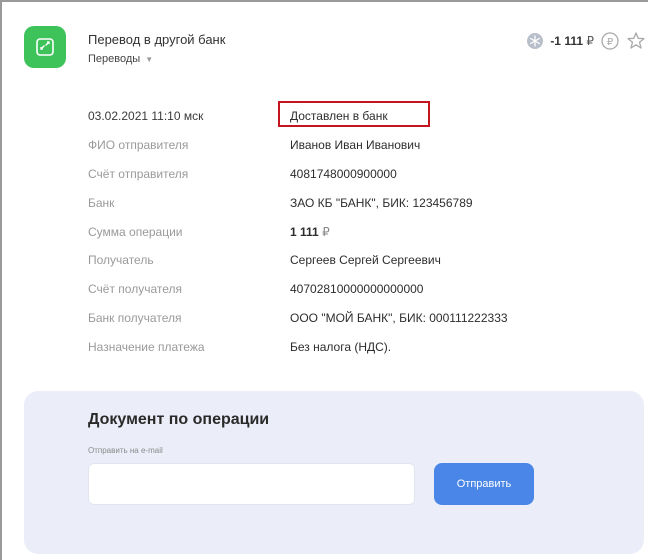  What do you see at coordinates (138, 144) in the screenshot?
I see `sender-name-label: ФИО отправителя` at bounding box center [138, 144].